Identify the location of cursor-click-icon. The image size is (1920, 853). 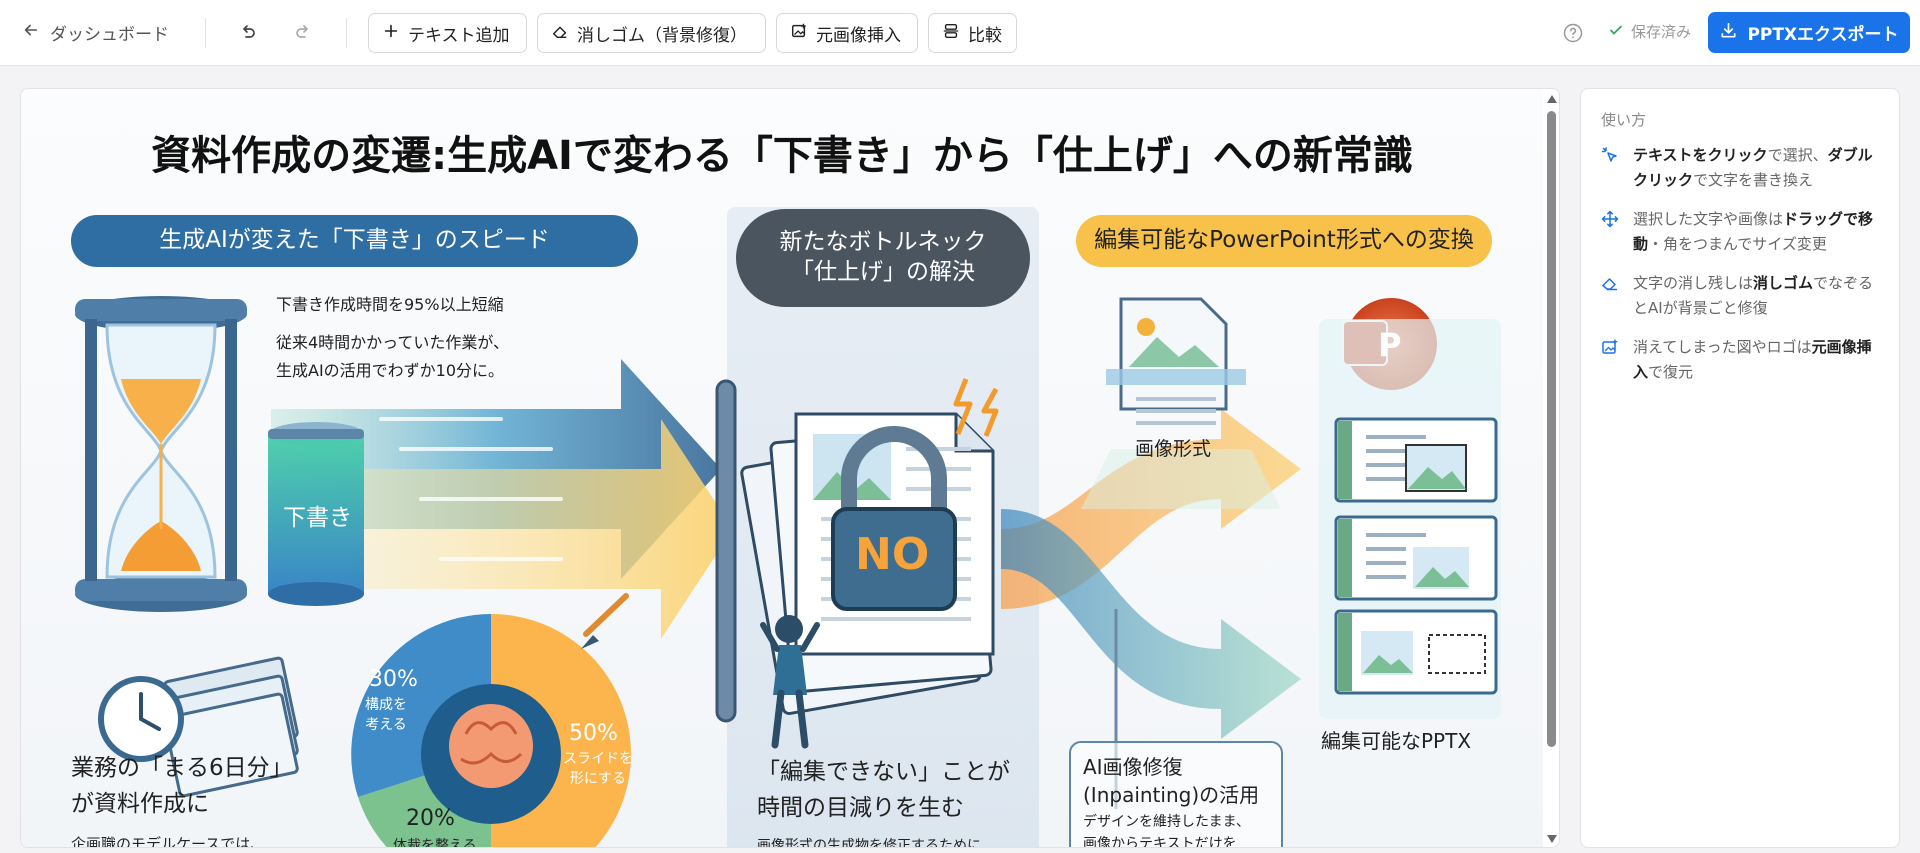
(1610, 168).